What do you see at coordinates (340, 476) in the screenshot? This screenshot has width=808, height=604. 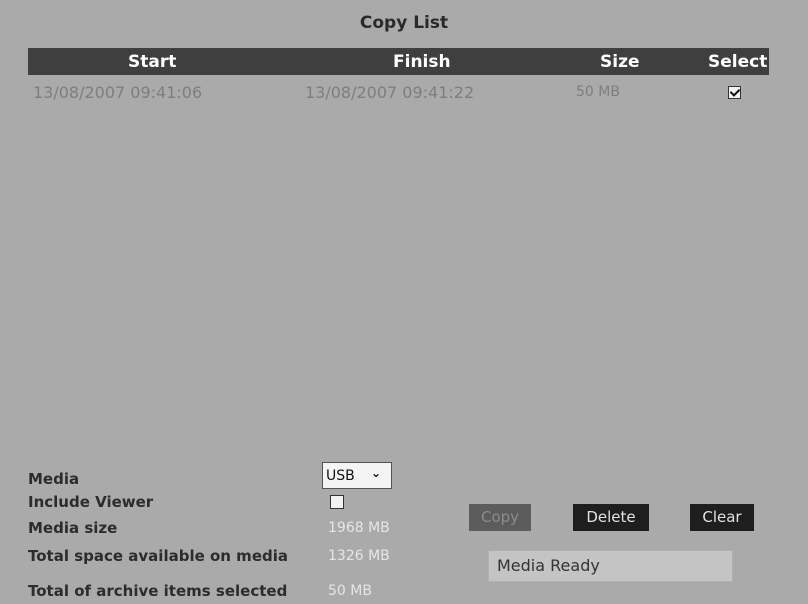 I see `media-select-value: USB` at bounding box center [340, 476].